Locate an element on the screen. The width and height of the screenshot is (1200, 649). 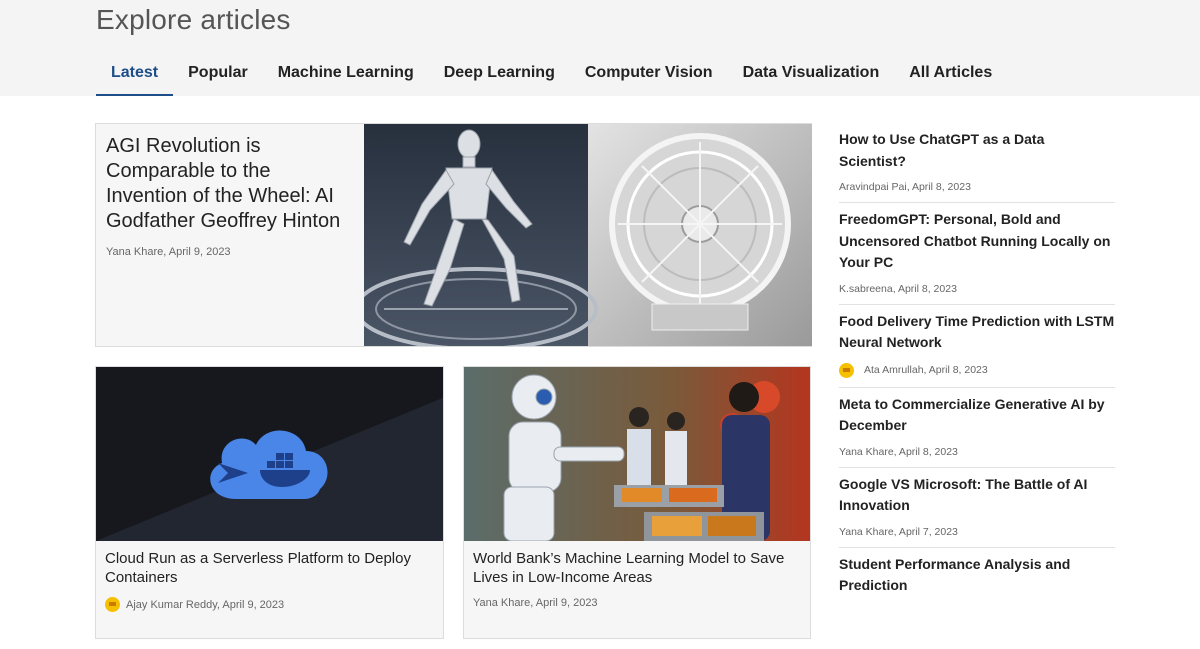
sidebar-article-title: How to Use ChatGPT as a Data Scientist? is located at coordinates (977, 150).